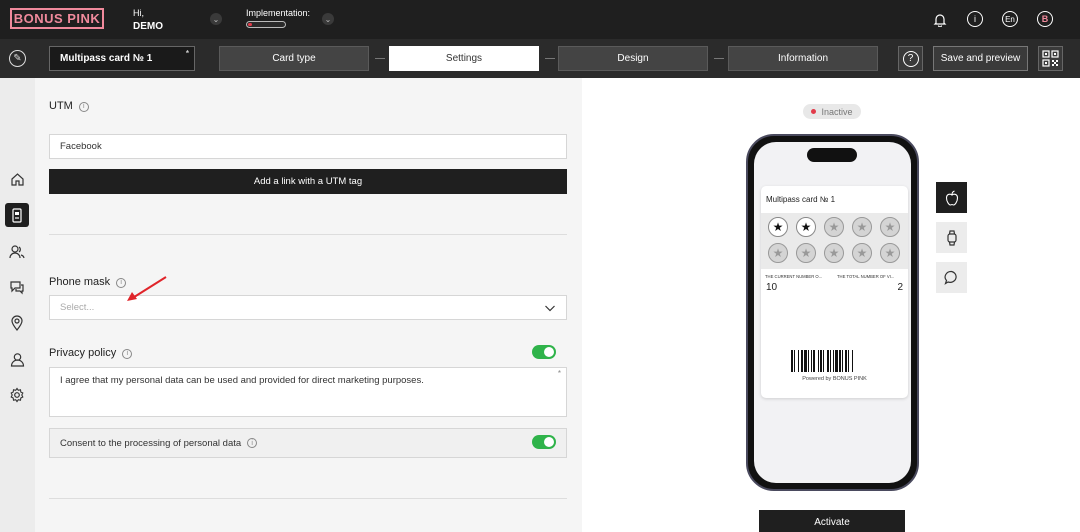 This screenshot has height=532, width=1080. I want to click on section-divider, so click(308, 234).